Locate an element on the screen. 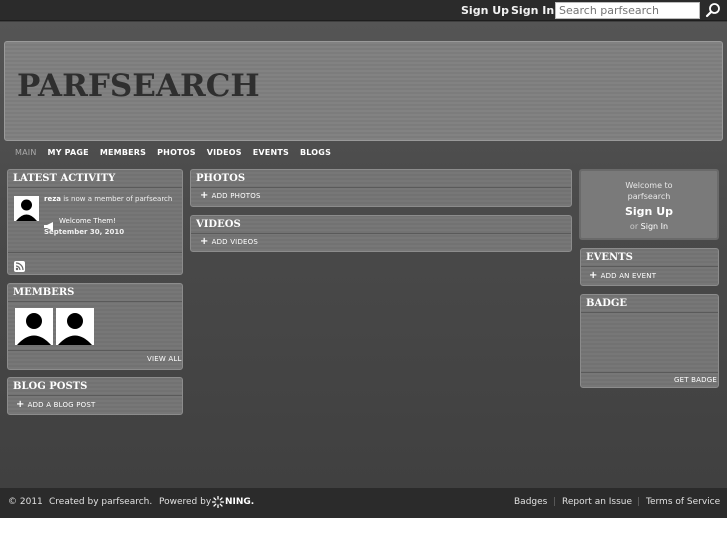  photos-module: PHOTOS + ADD PHOTOS is located at coordinates (381, 188).